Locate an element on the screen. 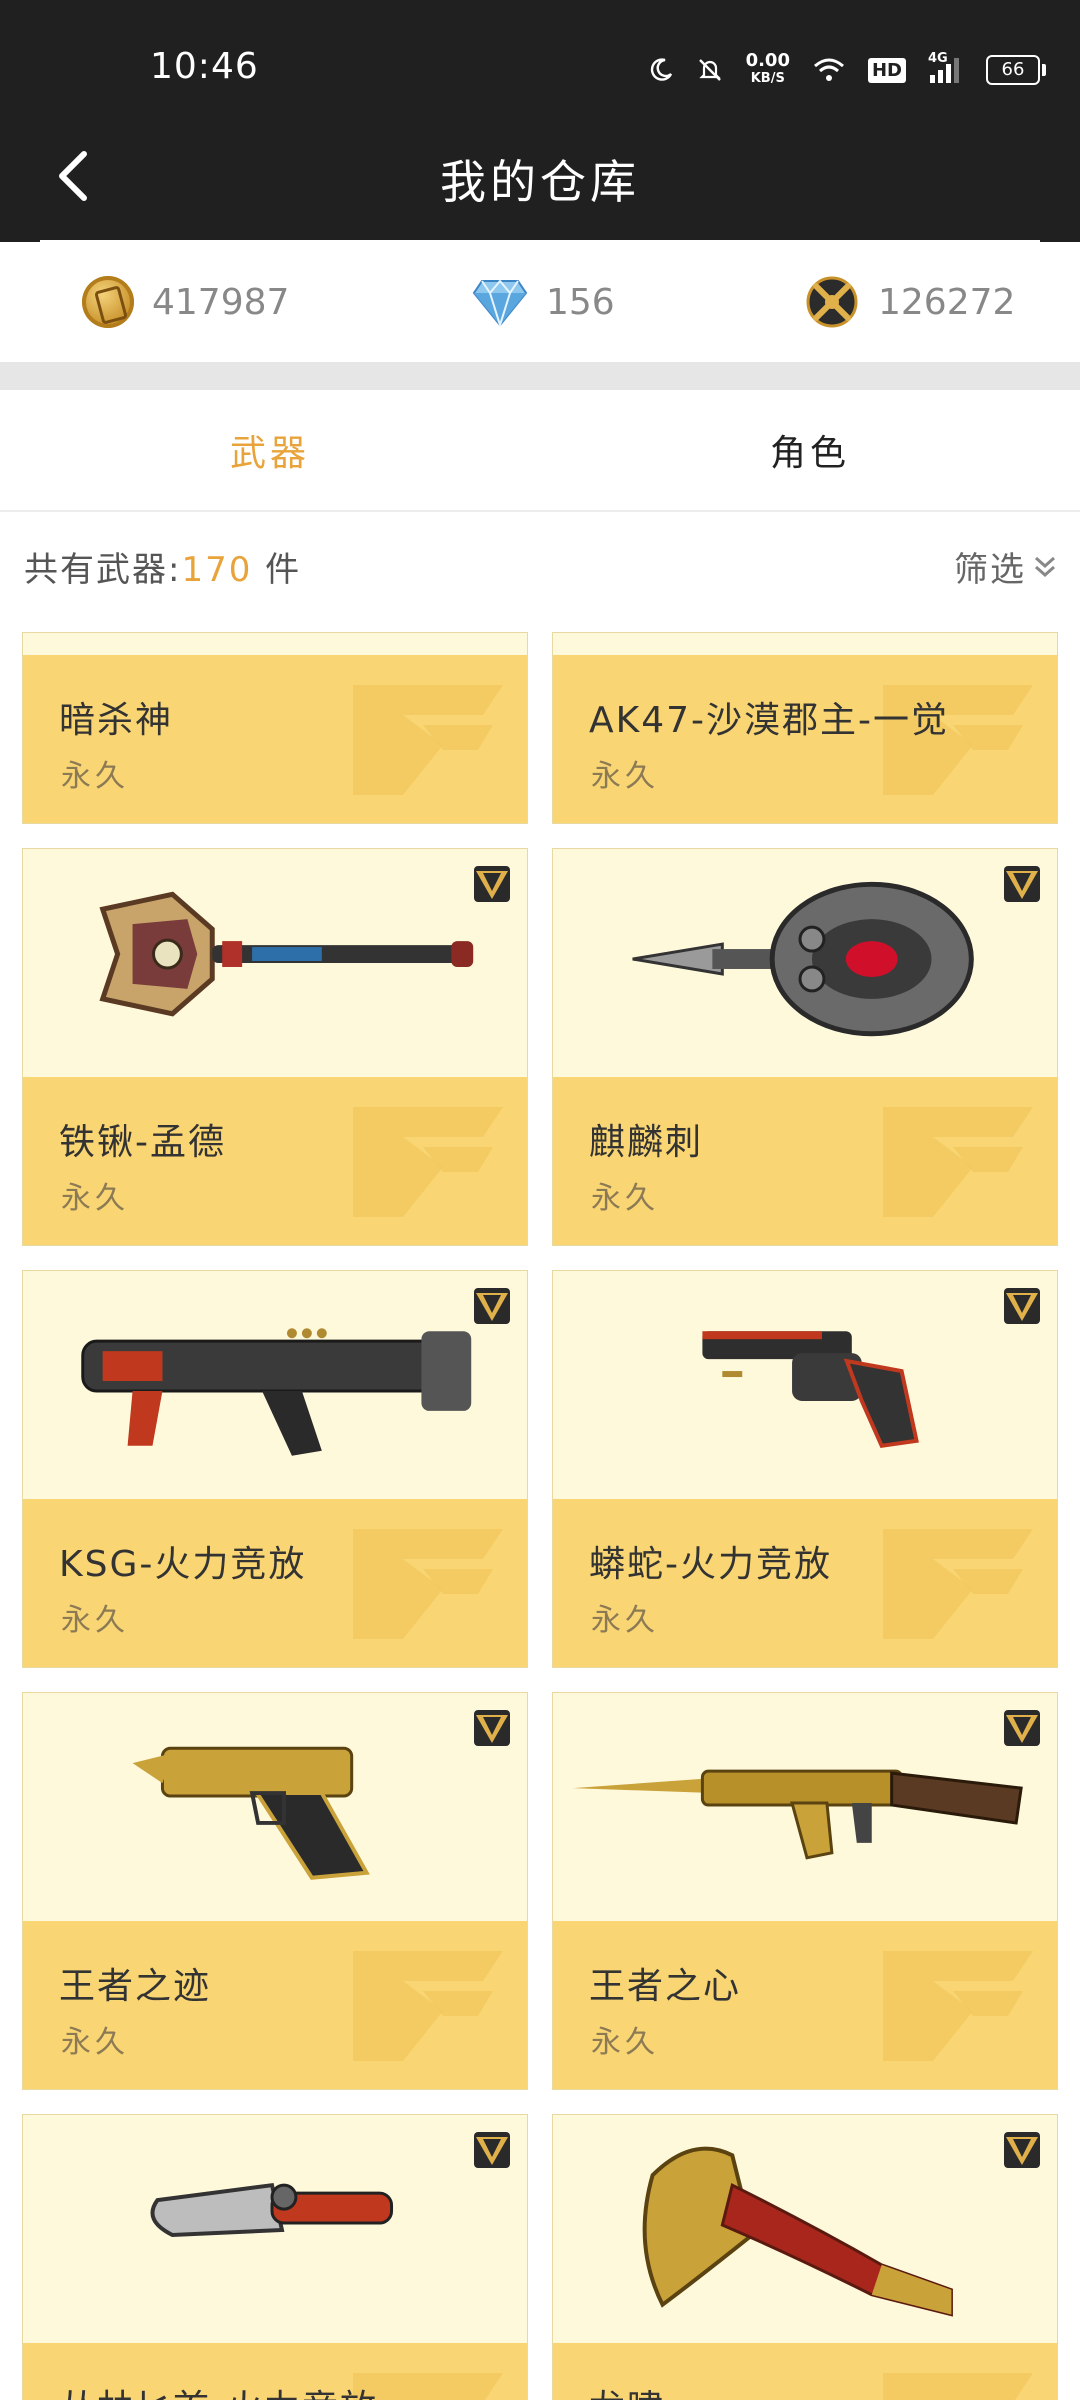 This screenshot has width=1080, height=2400. knuckle-blade-icon is located at coordinates (803, 959).